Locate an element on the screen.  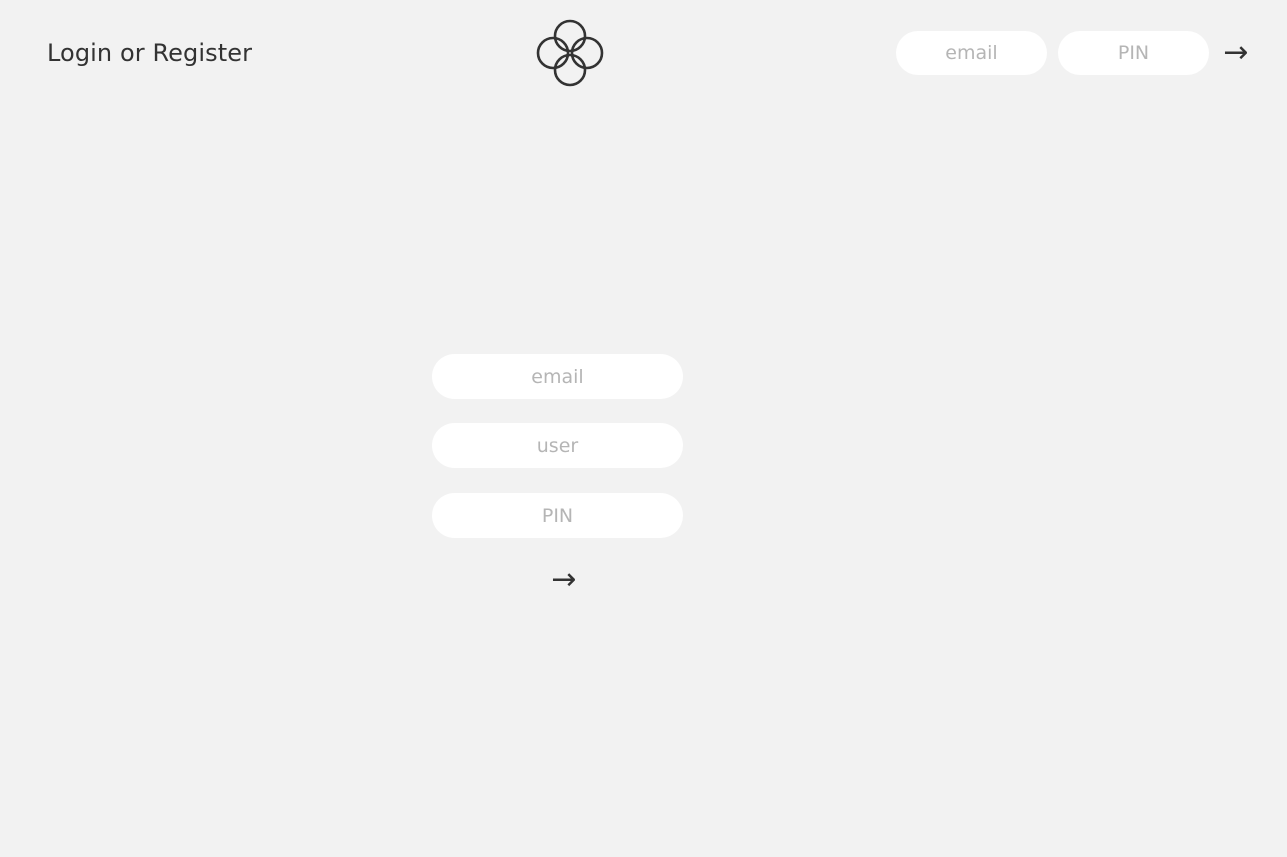
register-email-input is located at coordinates (557, 376).